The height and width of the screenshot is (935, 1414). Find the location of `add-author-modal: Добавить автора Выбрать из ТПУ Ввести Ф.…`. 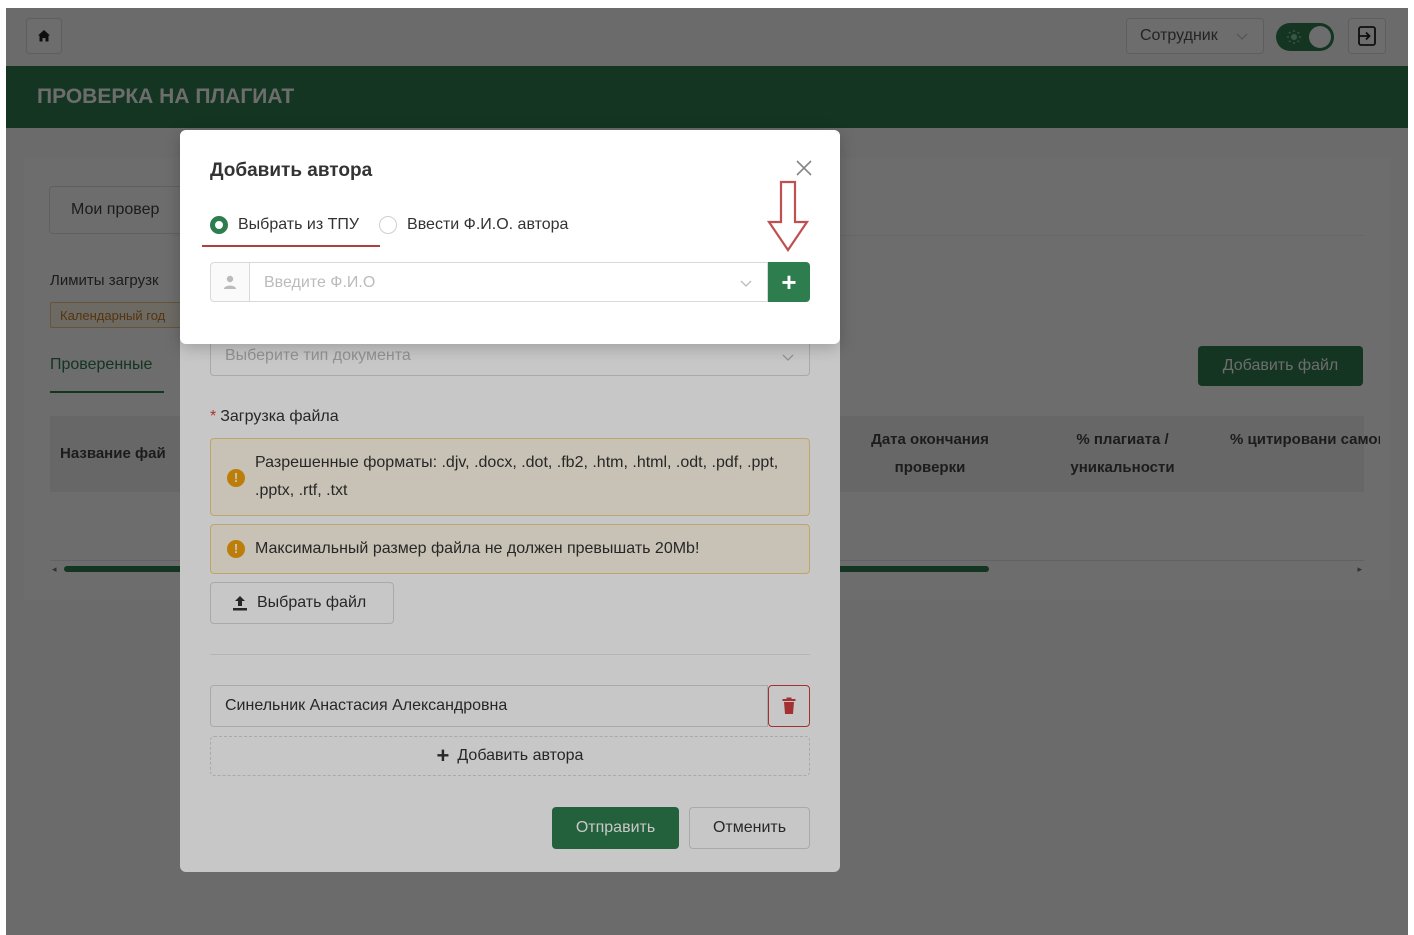

add-author-modal: Добавить автора Выбрать из ТПУ Ввести Ф.… is located at coordinates (510, 237).